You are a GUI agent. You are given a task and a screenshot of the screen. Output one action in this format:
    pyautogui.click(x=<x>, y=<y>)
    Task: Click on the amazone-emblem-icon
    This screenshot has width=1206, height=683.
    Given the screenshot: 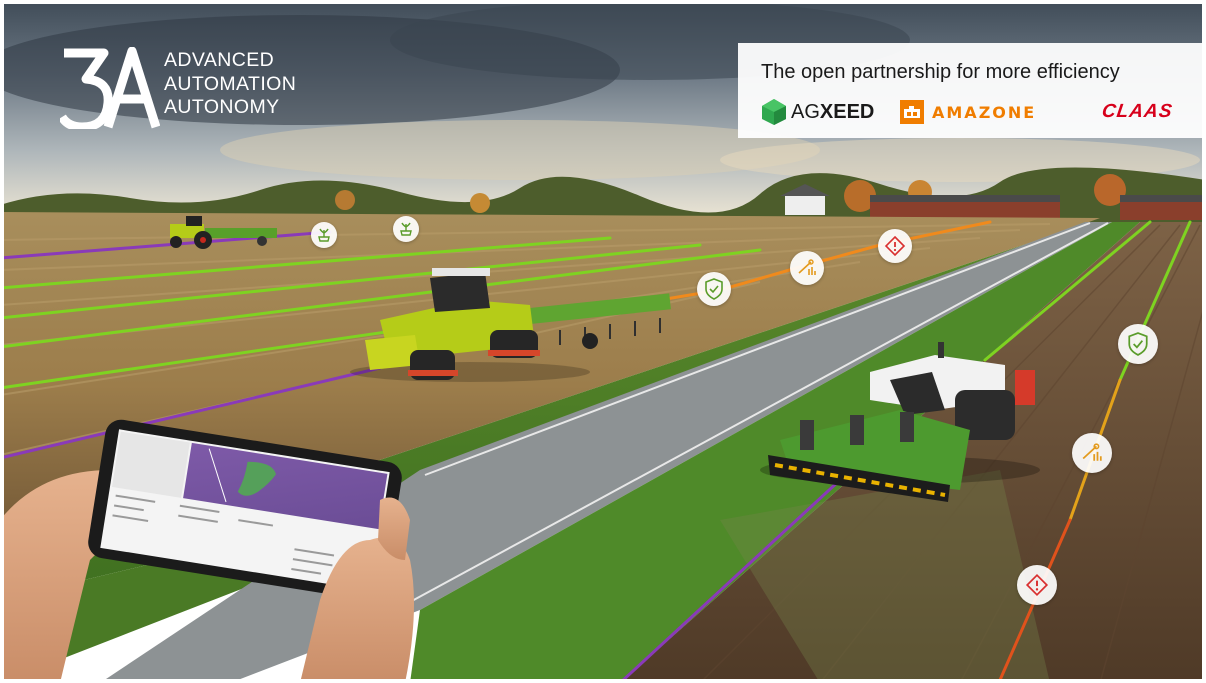 What is the action you would take?
    pyautogui.click(x=912, y=112)
    